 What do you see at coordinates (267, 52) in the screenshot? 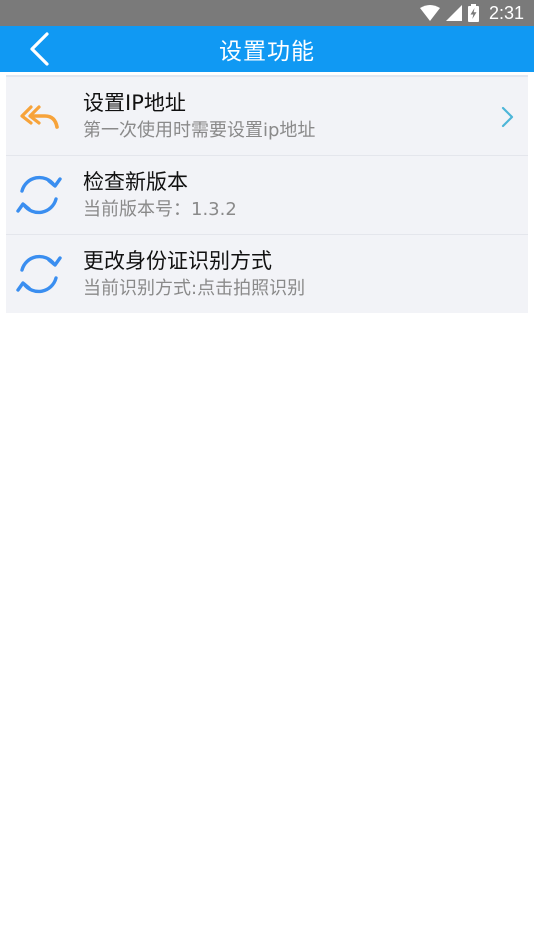
I see `page-title: 设置功能` at bounding box center [267, 52].